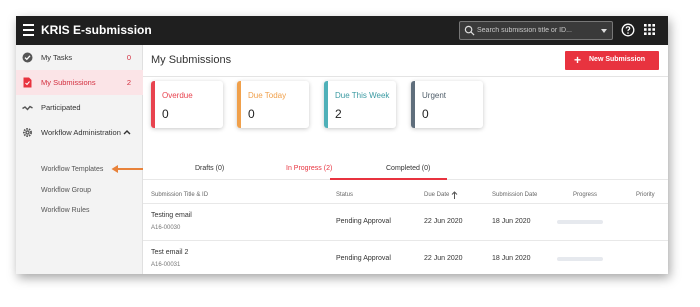  Describe the element at coordinates (28, 30) in the screenshot. I see `hamburger-icon` at that location.